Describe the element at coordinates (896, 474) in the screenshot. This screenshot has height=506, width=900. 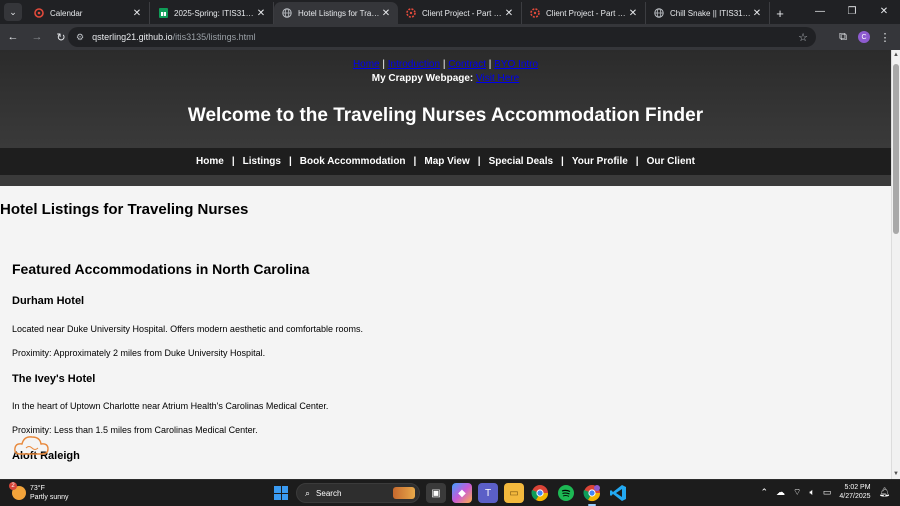
I see `scroll-down-arrow-icon: ▼` at that location.